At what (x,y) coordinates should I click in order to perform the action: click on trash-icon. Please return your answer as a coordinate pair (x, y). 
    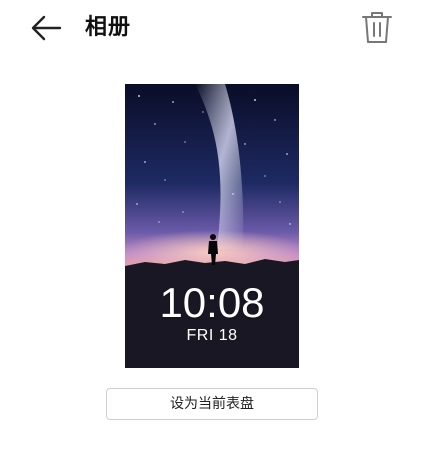
    Looking at the image, I should click on (377, 27).